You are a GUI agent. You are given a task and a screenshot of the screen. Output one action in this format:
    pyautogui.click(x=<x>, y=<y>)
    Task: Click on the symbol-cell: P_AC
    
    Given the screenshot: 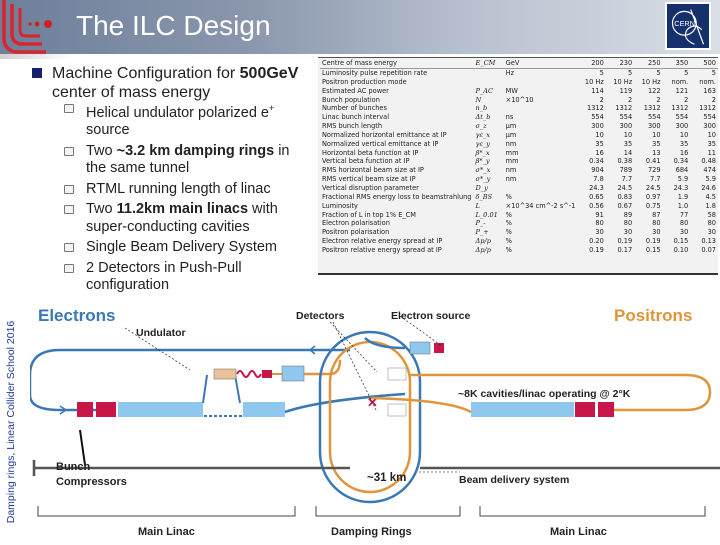 What is the action you would take?
    pyautogui.click(x=484, y=90)
    